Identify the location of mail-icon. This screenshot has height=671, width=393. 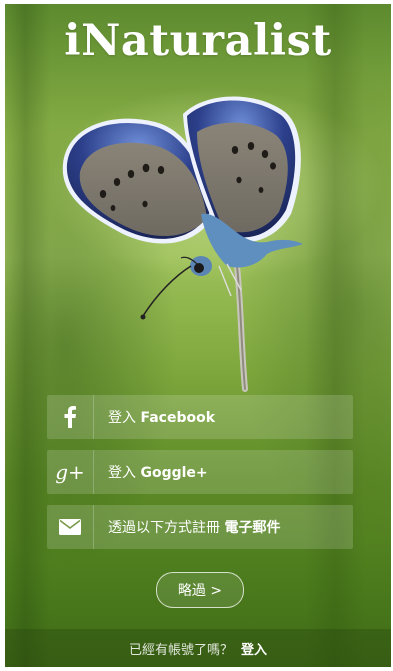
(70, 527).